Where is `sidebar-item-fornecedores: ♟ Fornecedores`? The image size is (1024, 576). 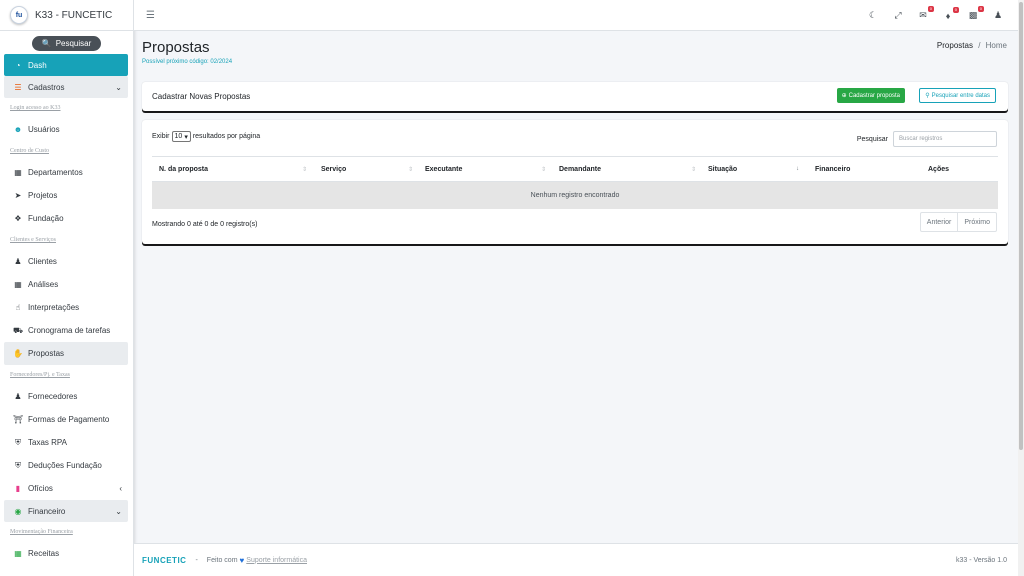 sidebar-item-fornecedores: ♟ Fornecedores is located at coordinates (66, 396).